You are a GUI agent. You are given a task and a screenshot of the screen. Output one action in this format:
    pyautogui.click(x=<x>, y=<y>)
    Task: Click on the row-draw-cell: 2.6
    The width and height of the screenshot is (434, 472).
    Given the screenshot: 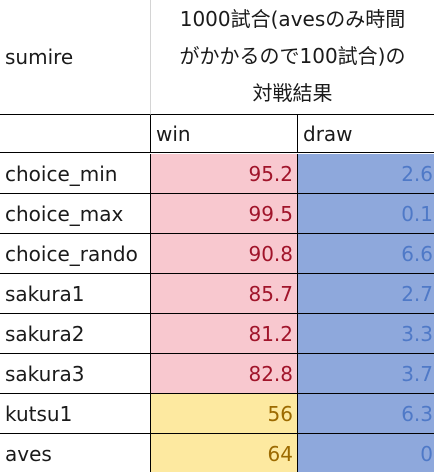 What is the action you would take?
    pyautogui.click(x=365, y=174)
    